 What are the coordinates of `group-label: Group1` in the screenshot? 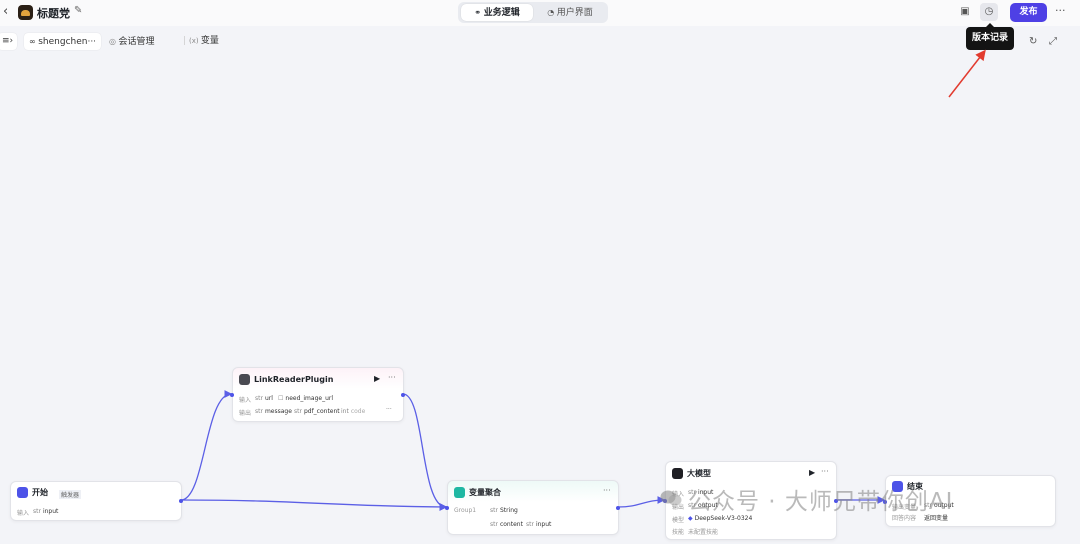 It's located at (465, 510).